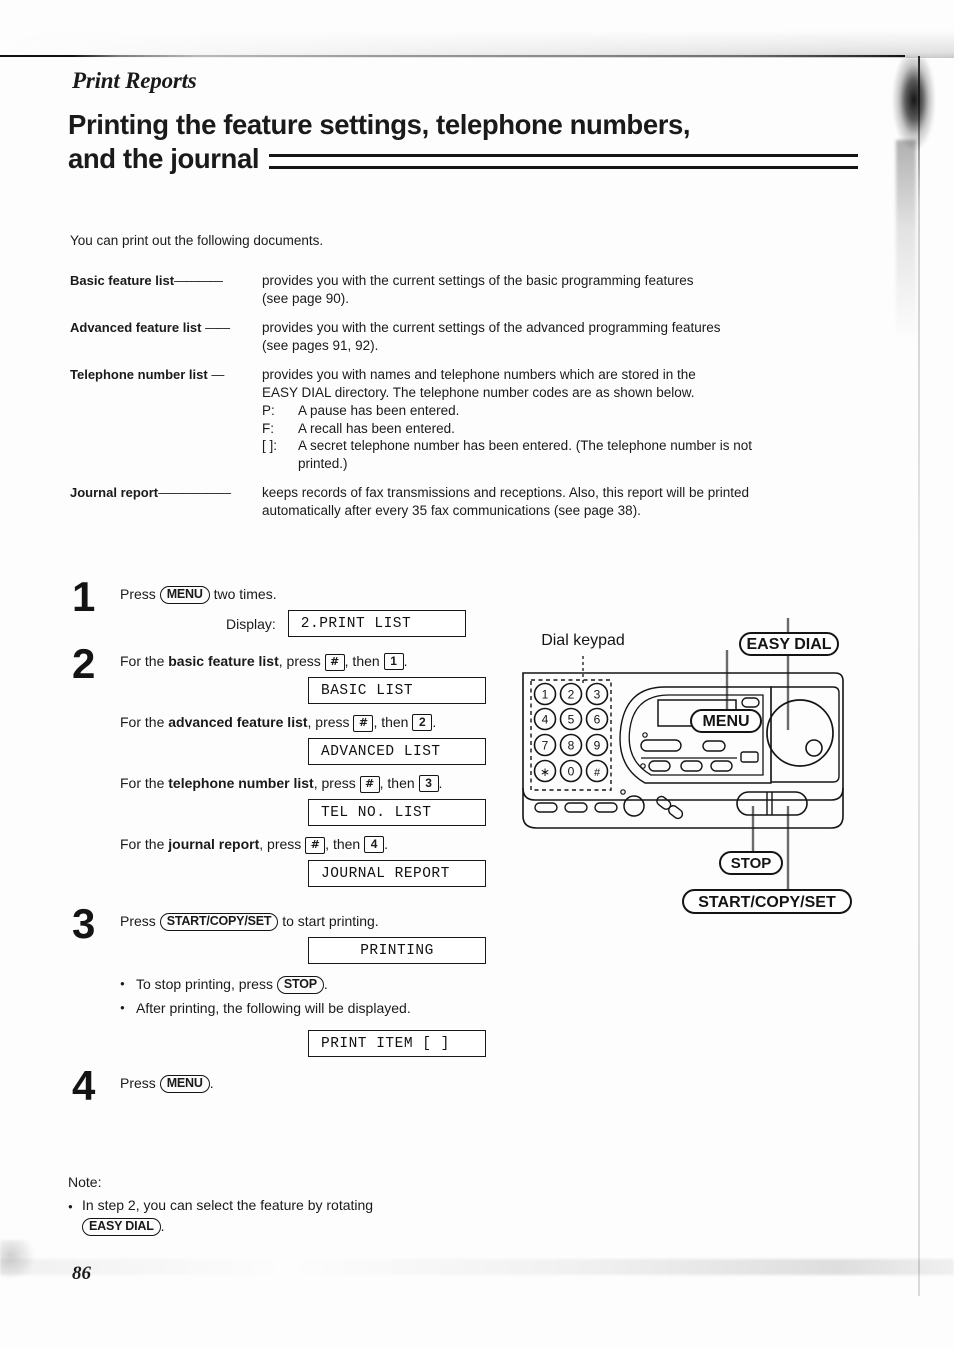 The height and width of the screenshot is (1349, 954). I want to click on page-title-line-2: and the journal, so click(164, 158).